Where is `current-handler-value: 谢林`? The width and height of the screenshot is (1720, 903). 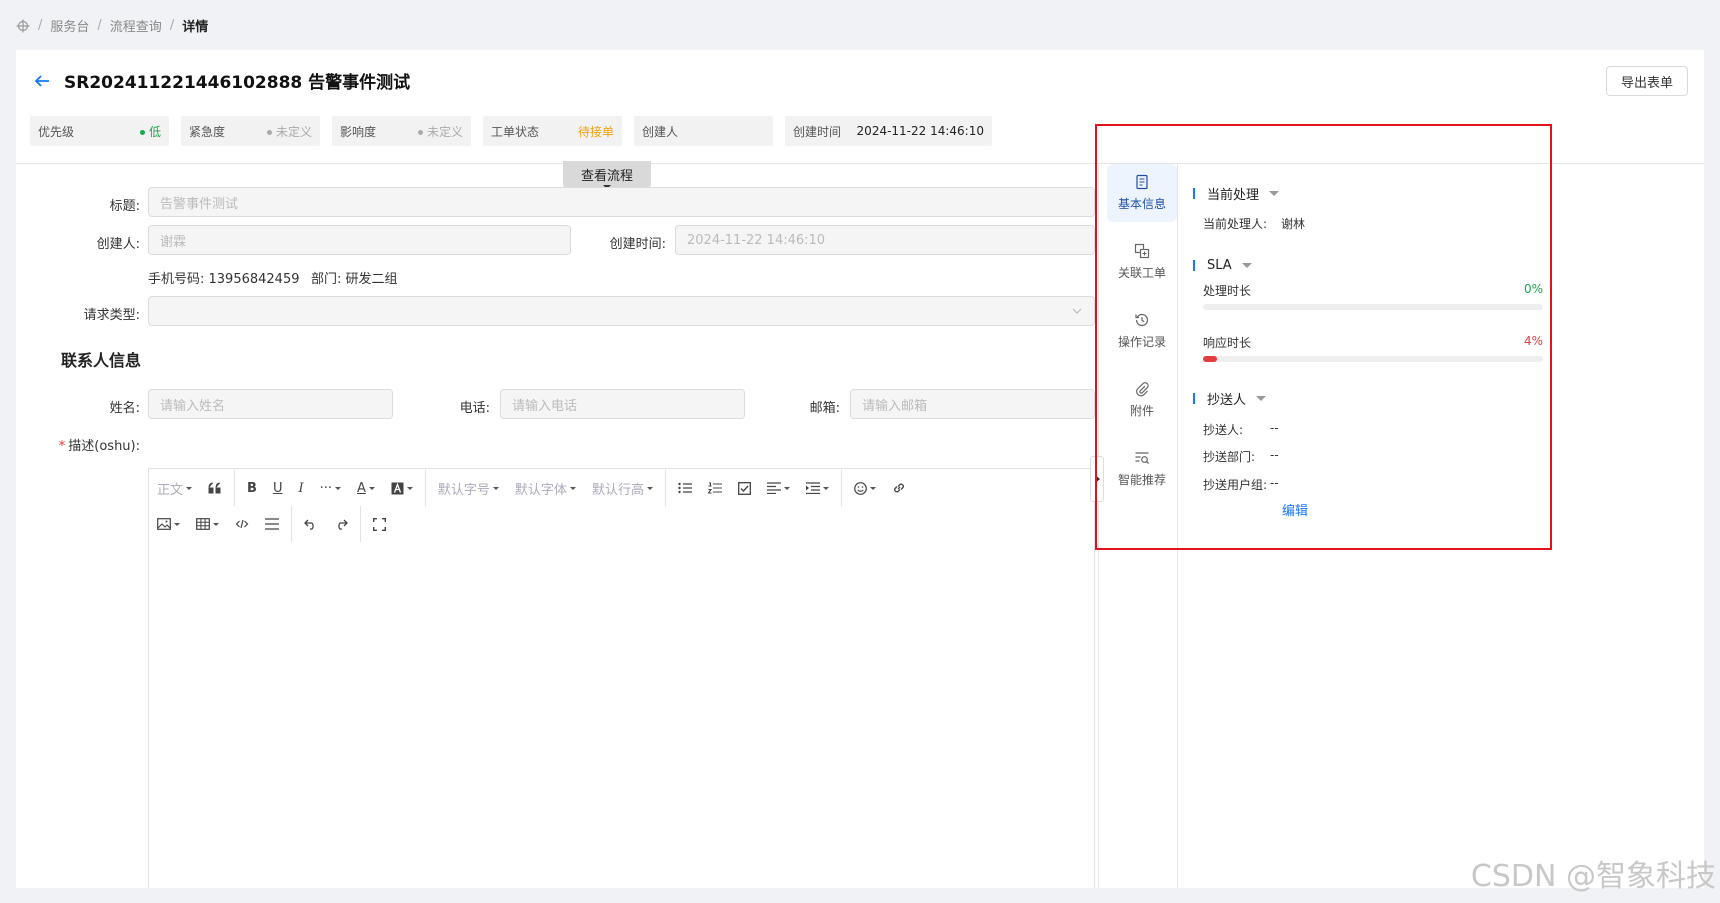
current-handler-value: 谢林 is located at coordinates (1293, 224).